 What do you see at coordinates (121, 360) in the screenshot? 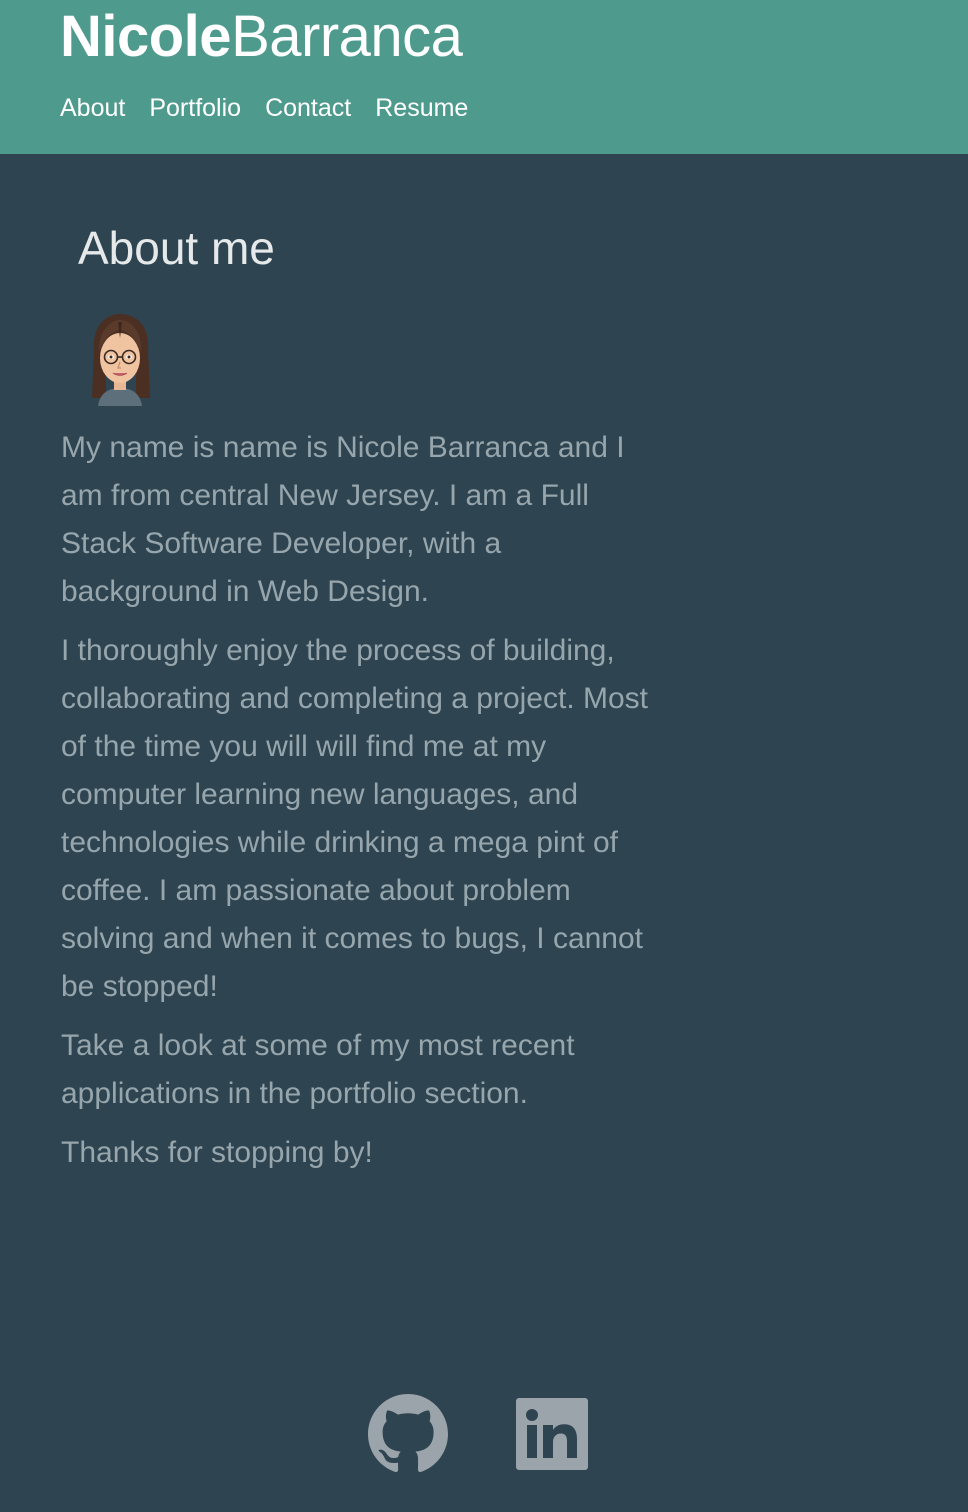
I see `avatar` at bounding box center [121, 360].